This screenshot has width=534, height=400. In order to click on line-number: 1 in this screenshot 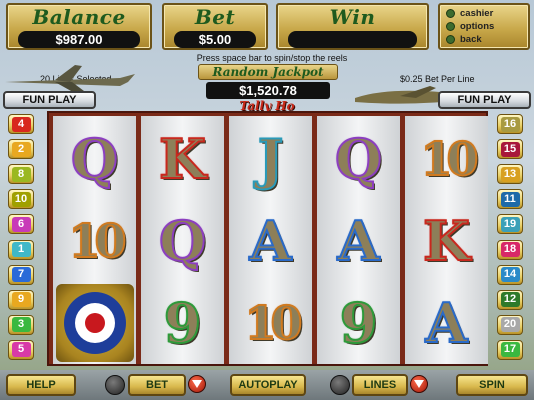, I will do `click(21, 249)`.